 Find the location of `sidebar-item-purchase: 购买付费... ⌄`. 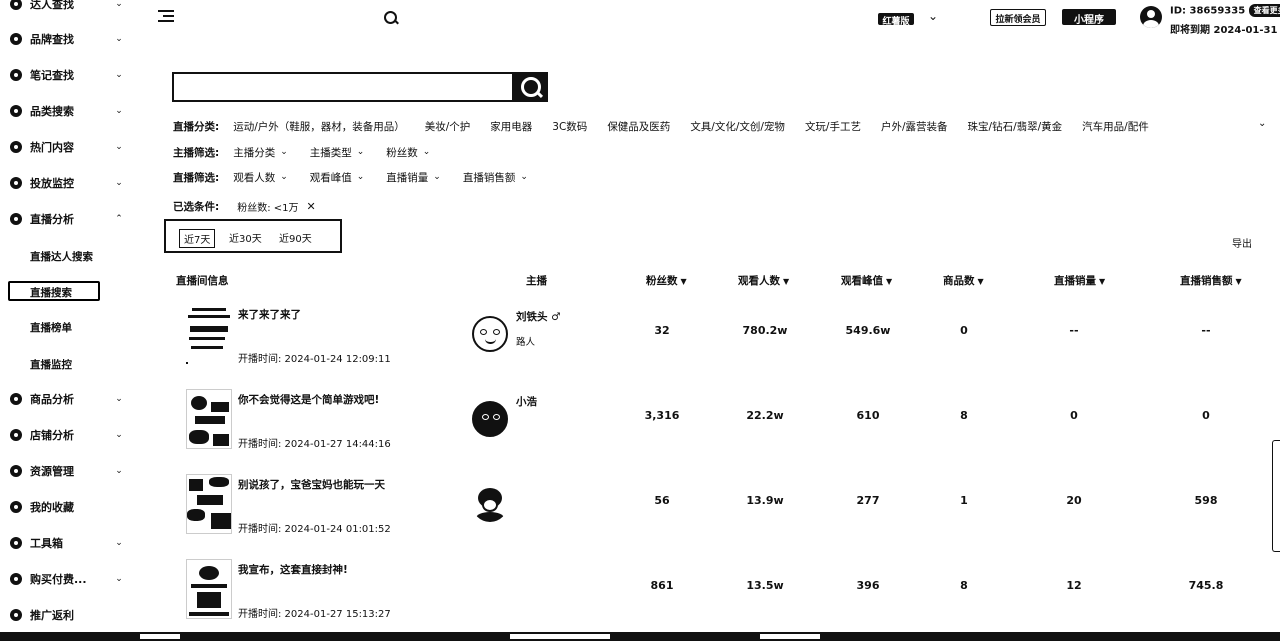

sidebar-item-purchase: 购买付费... ⌄ is located at coordinates (67, 579).